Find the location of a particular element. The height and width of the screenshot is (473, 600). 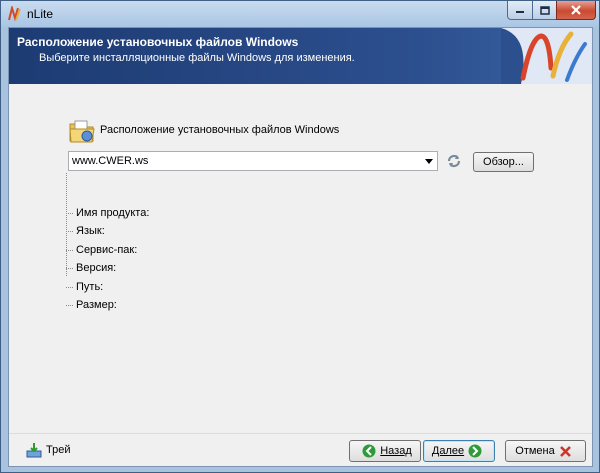

info-item: Сервис-пак: is located at coordinates (101, 250).